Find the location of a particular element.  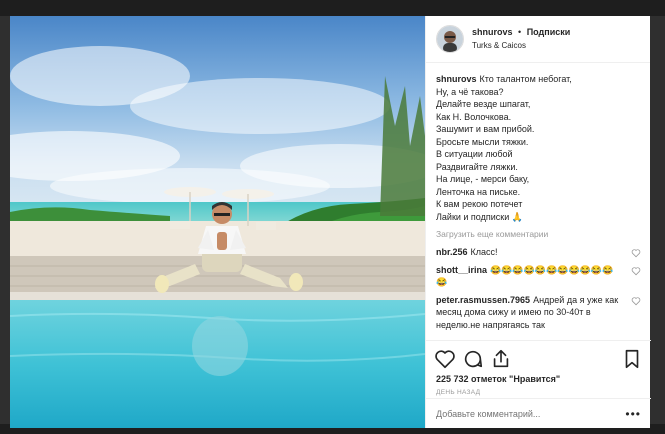

avatar is located at coordinates (450, 39).